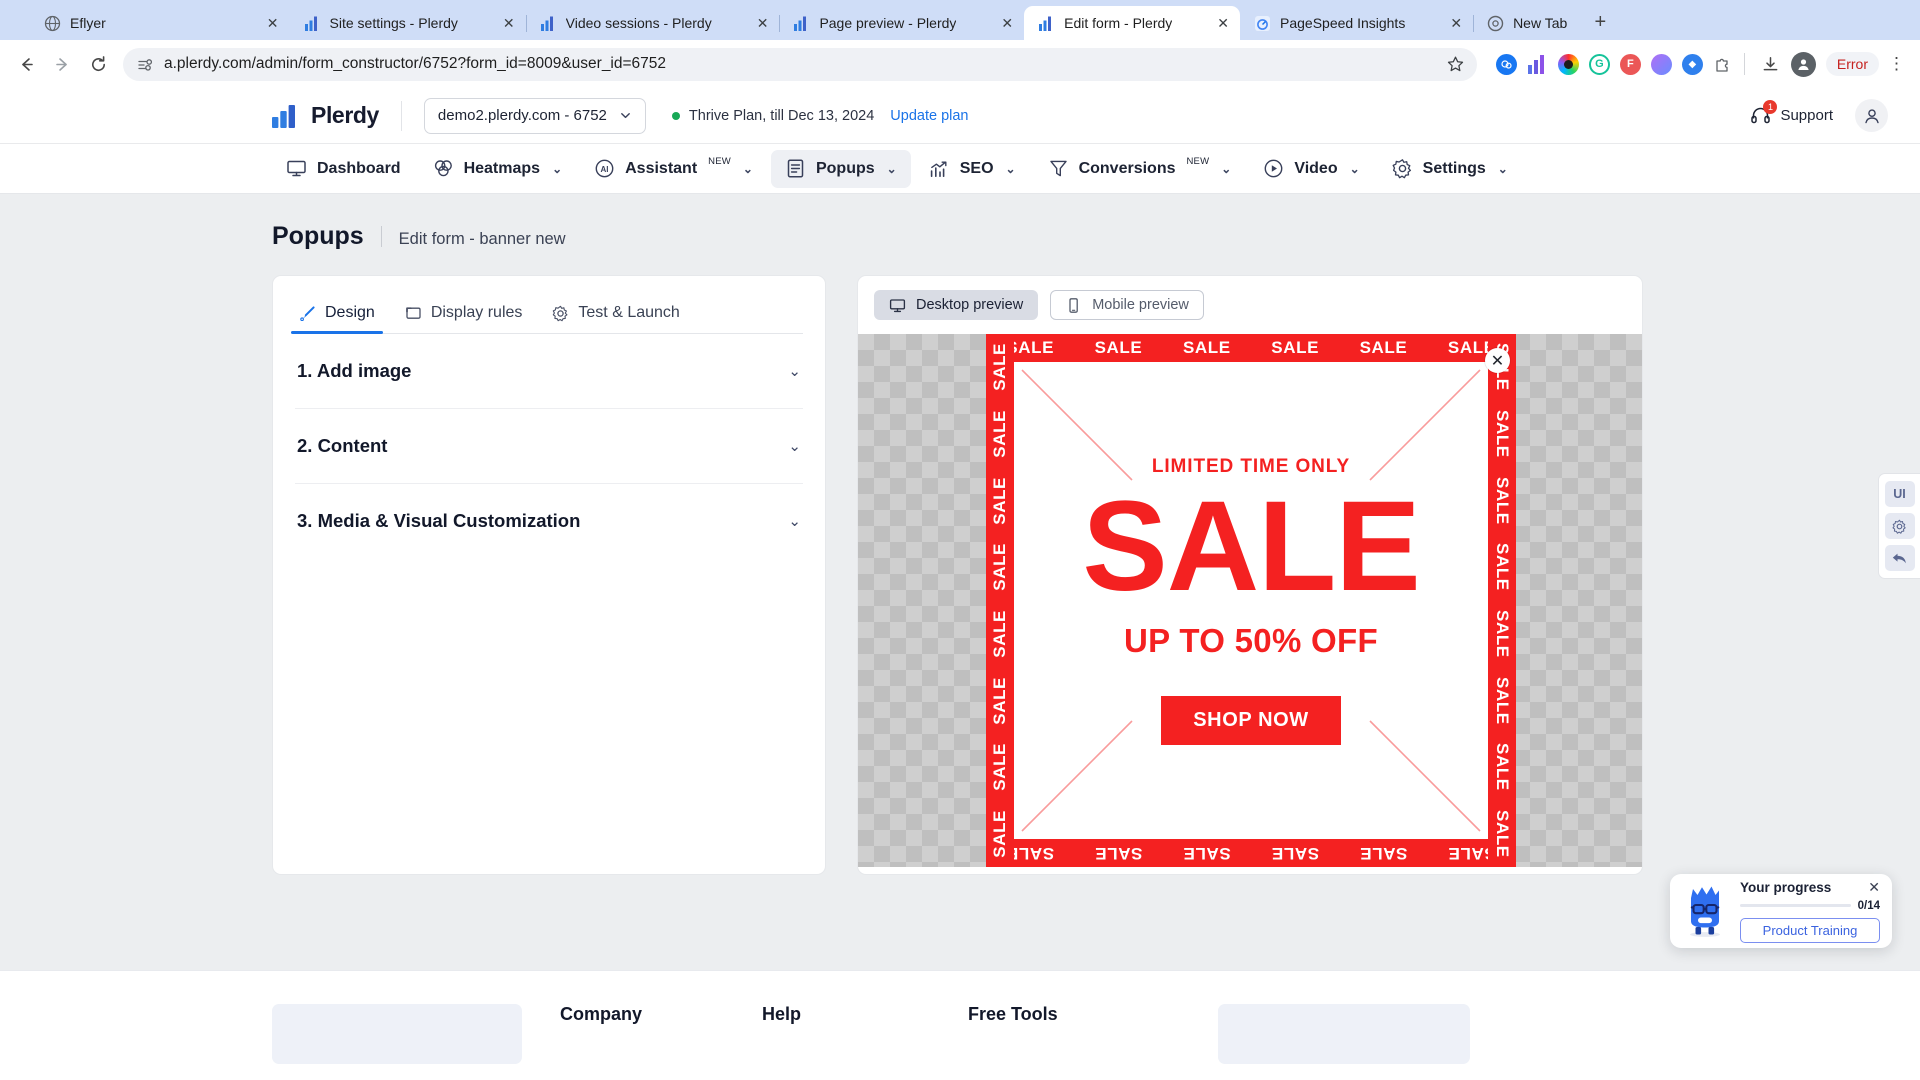  What do you see at coordinates (1525, 23) in the screenshot?
I see `browser-tab-new-tab: New Tab` at bounding box center [1525, 23].